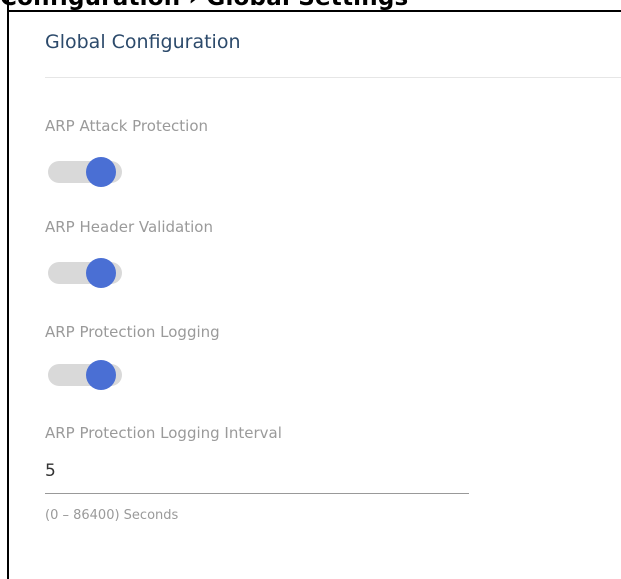  I want to click on arp-header-validation-label: ARP Header Validation, so click(129, 227).